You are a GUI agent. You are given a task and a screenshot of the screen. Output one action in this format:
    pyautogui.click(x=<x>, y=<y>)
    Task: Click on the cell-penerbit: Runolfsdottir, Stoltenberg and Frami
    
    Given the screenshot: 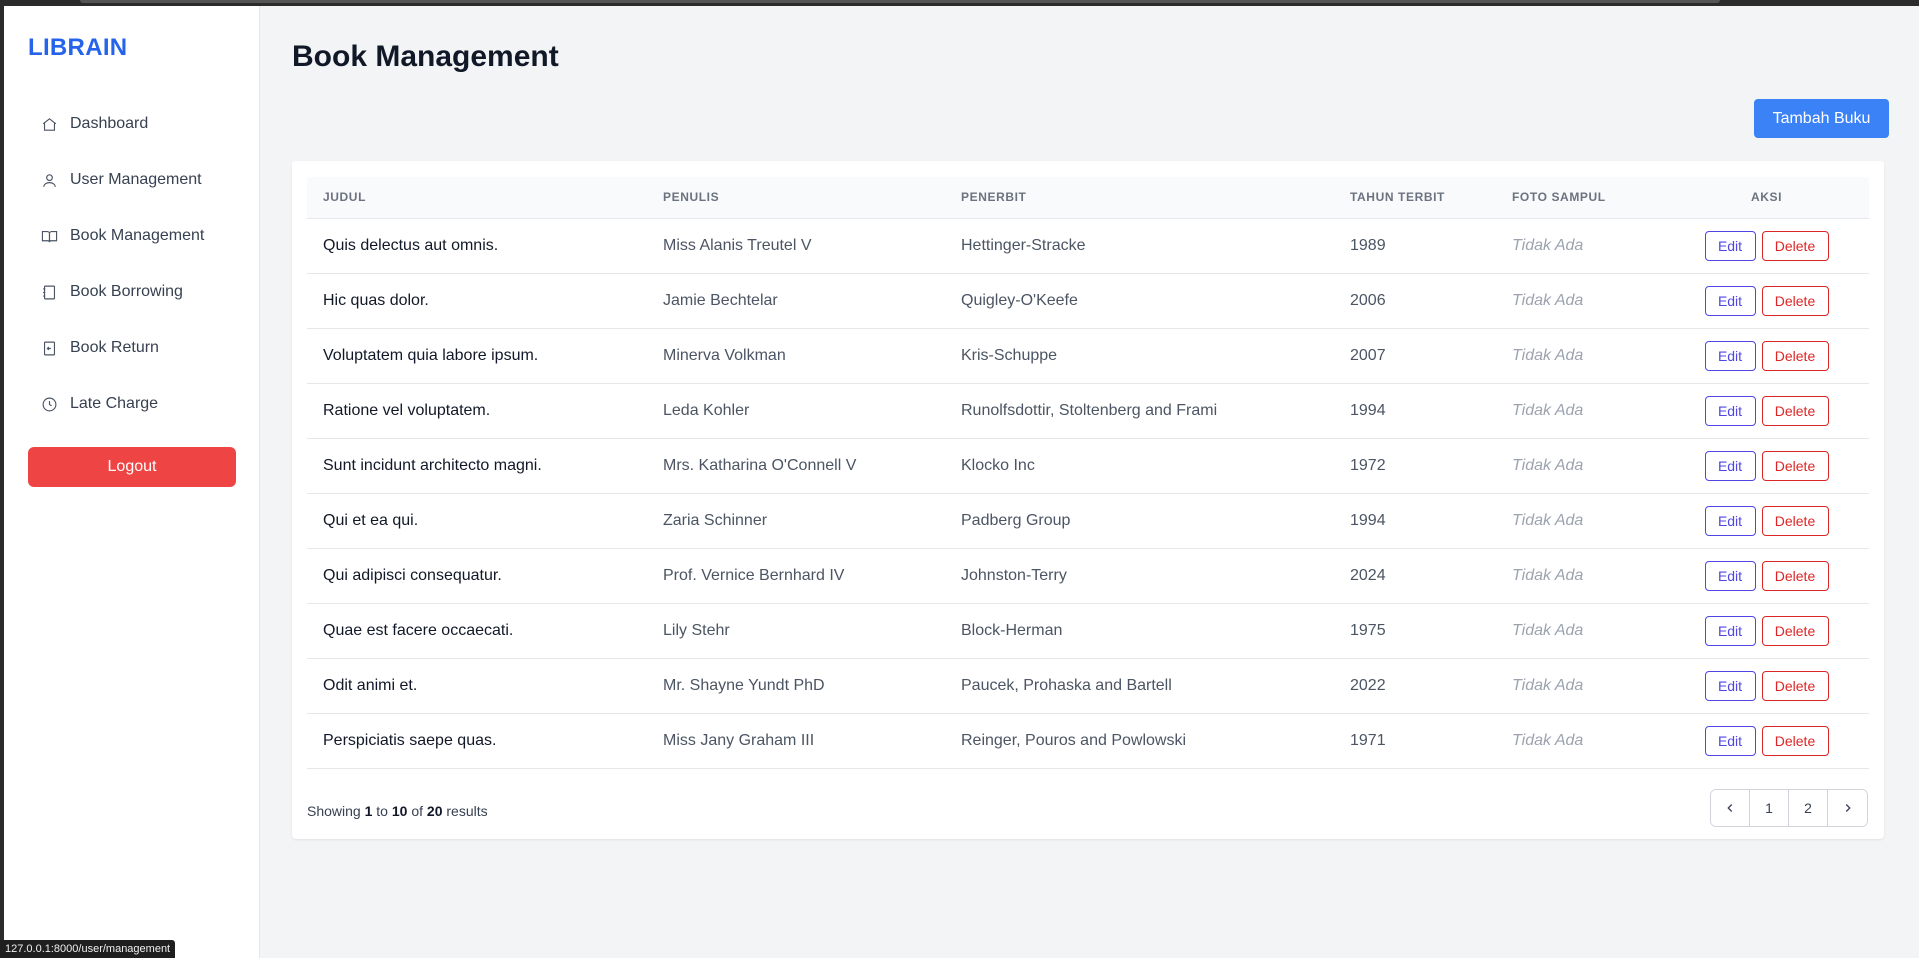 What is the action you would take?
    pyautogui.click(x=1089, y=410)
    